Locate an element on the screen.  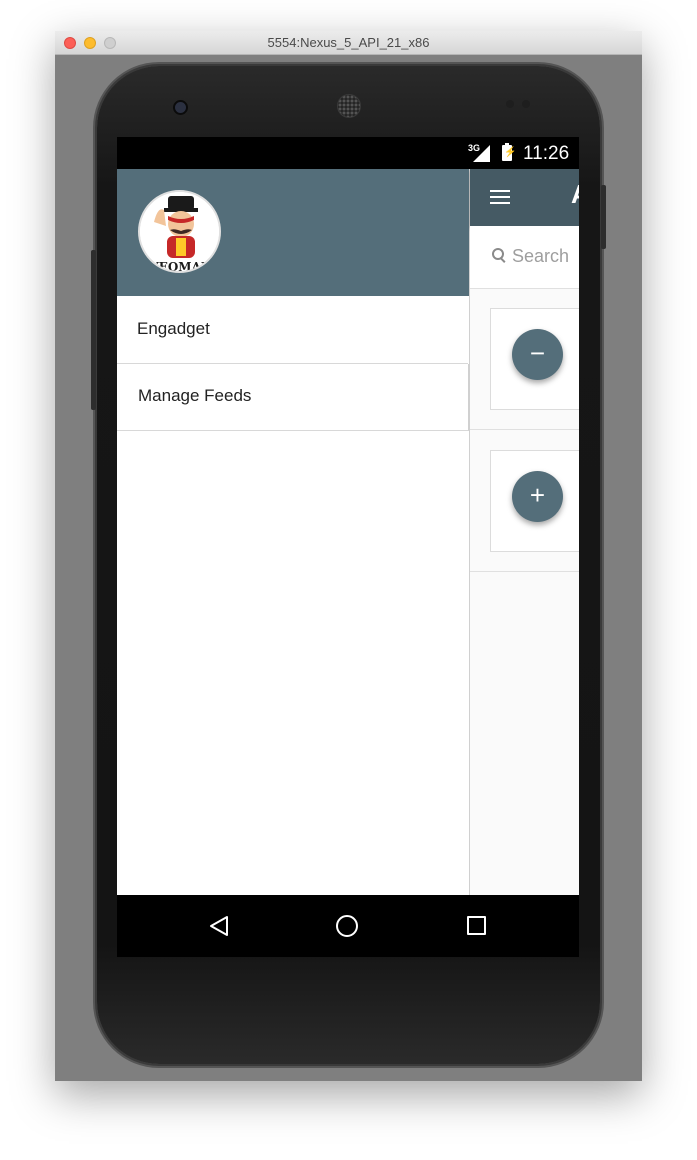
feed-card: − is located at coordinates (534, 359).